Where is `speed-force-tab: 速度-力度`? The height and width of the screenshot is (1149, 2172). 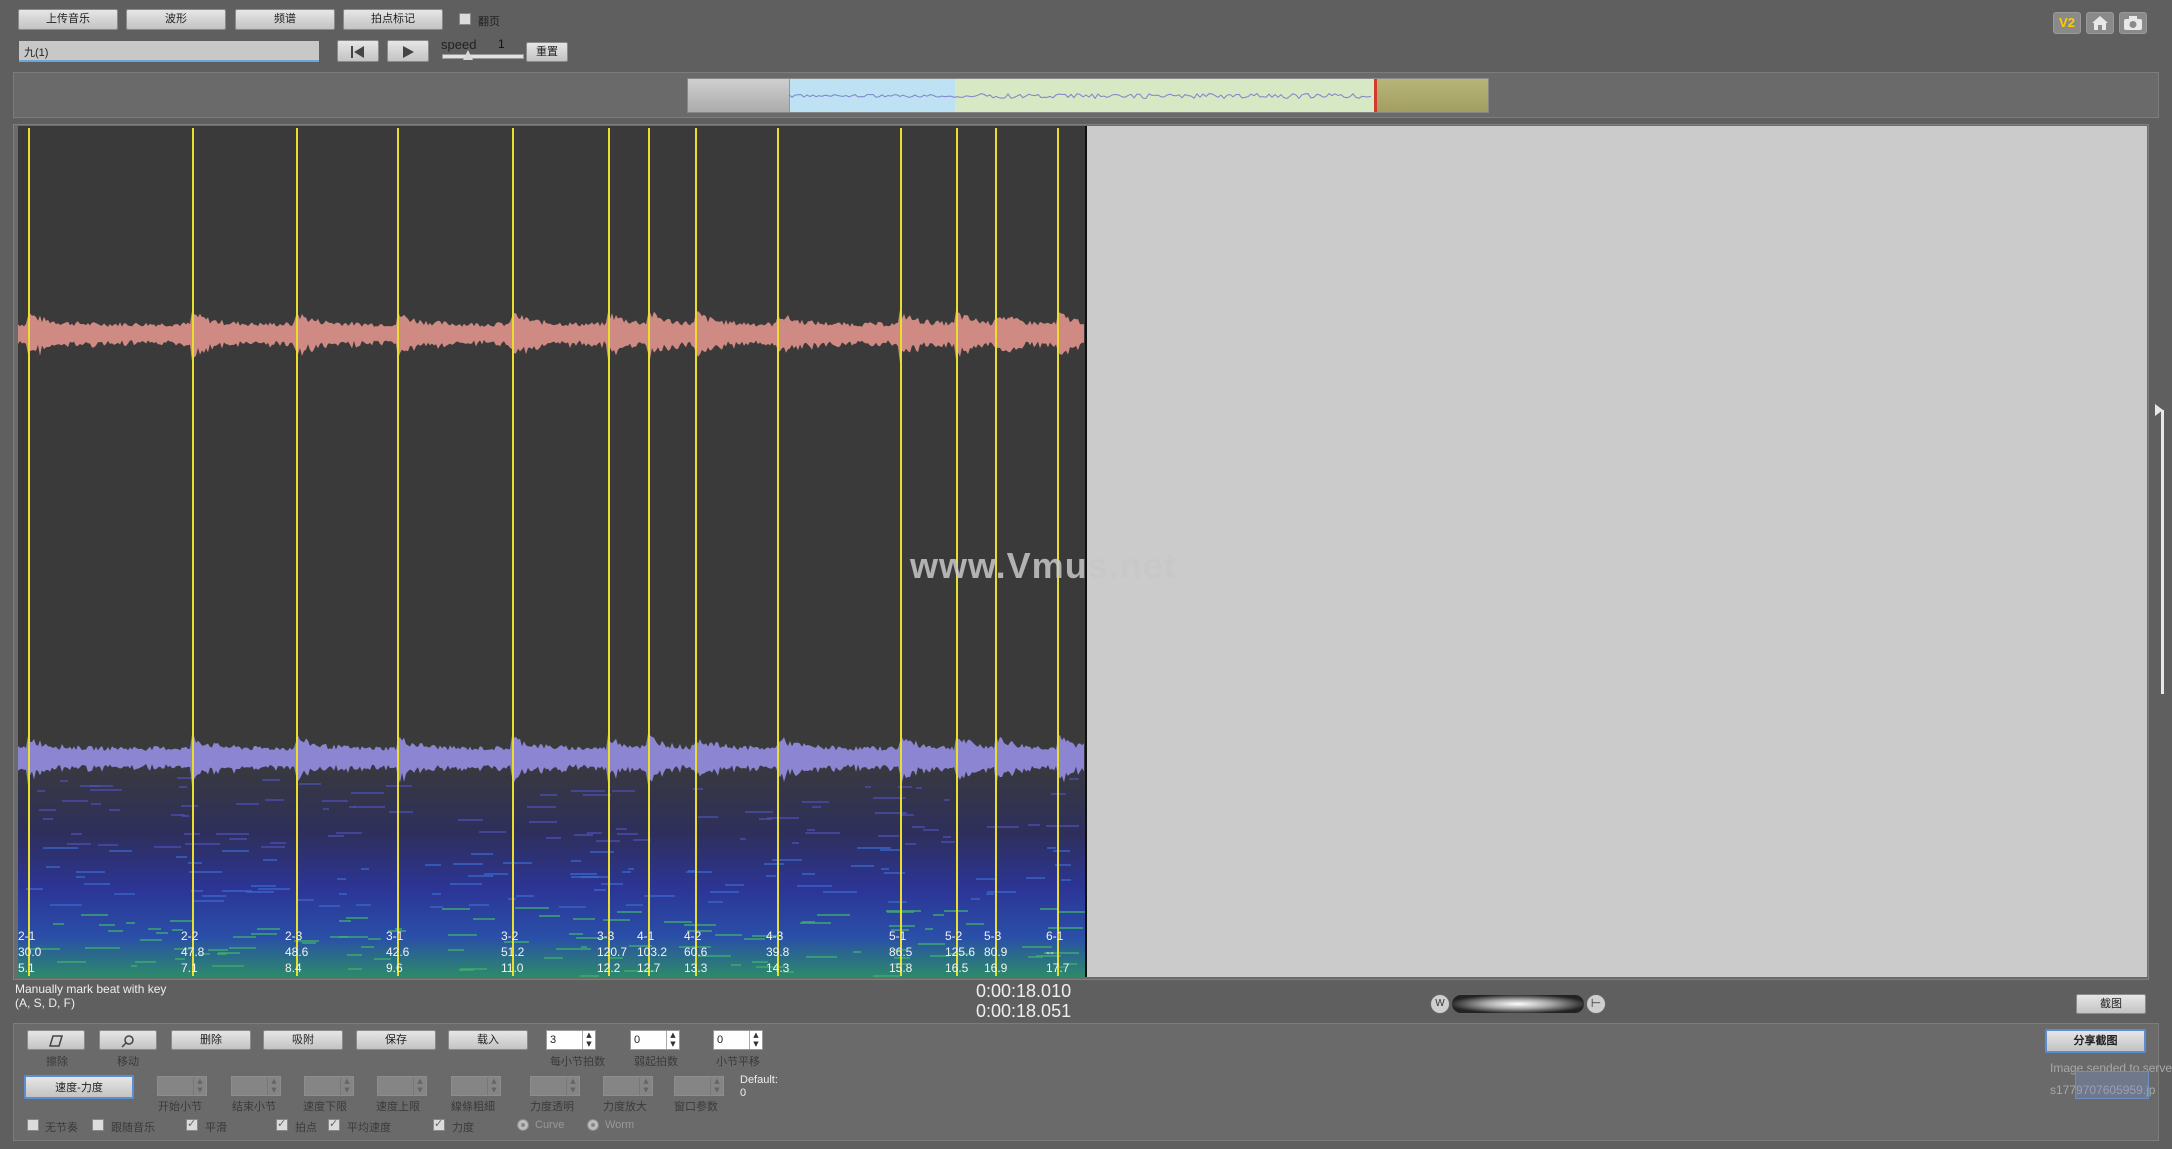
speed-force-tab: 速度-力度 is located at coordinates (79, 1087).